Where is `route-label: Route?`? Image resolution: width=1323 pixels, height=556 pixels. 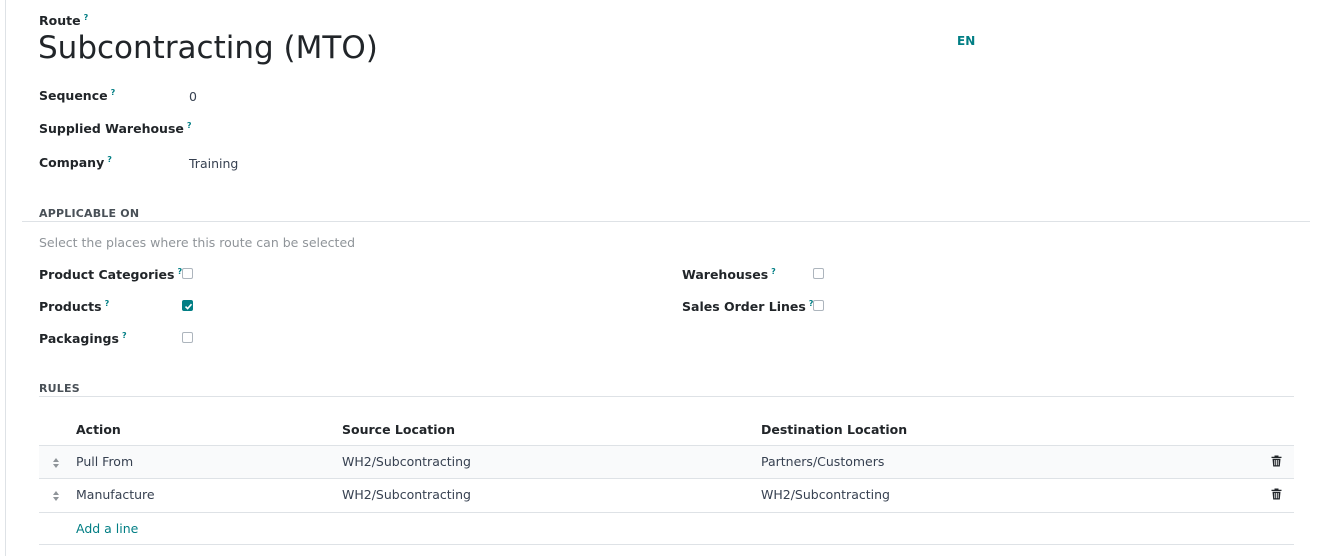 route-label: Route? is located at coordinates (63, 20).